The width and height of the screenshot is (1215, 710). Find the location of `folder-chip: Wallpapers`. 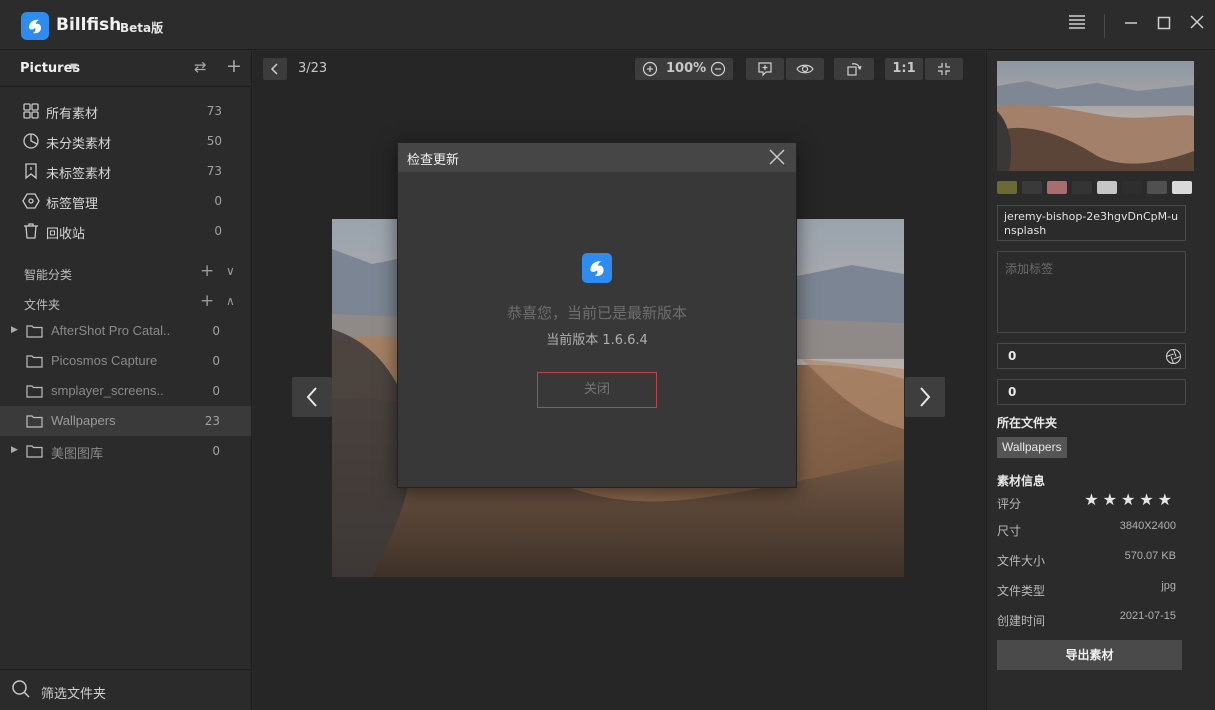

folder-chip: Wallpapers is located at coordinates (1032, 447).